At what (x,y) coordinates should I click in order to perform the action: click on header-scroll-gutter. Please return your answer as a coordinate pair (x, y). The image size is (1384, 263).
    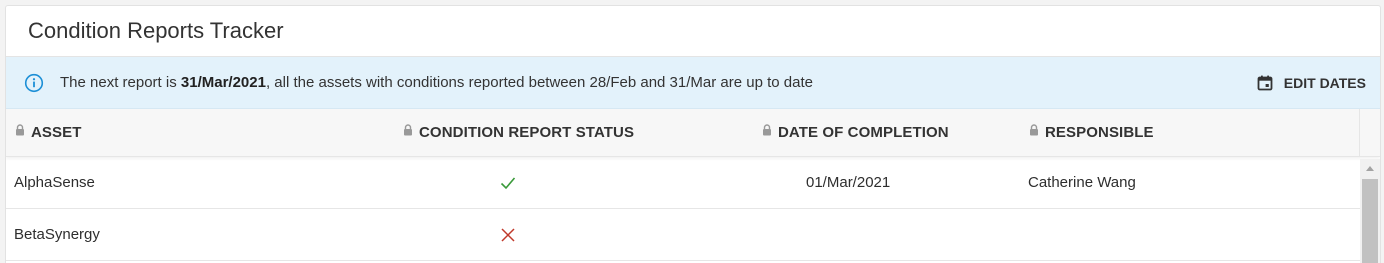
    Looking at the image, I should click on (1369, 132).